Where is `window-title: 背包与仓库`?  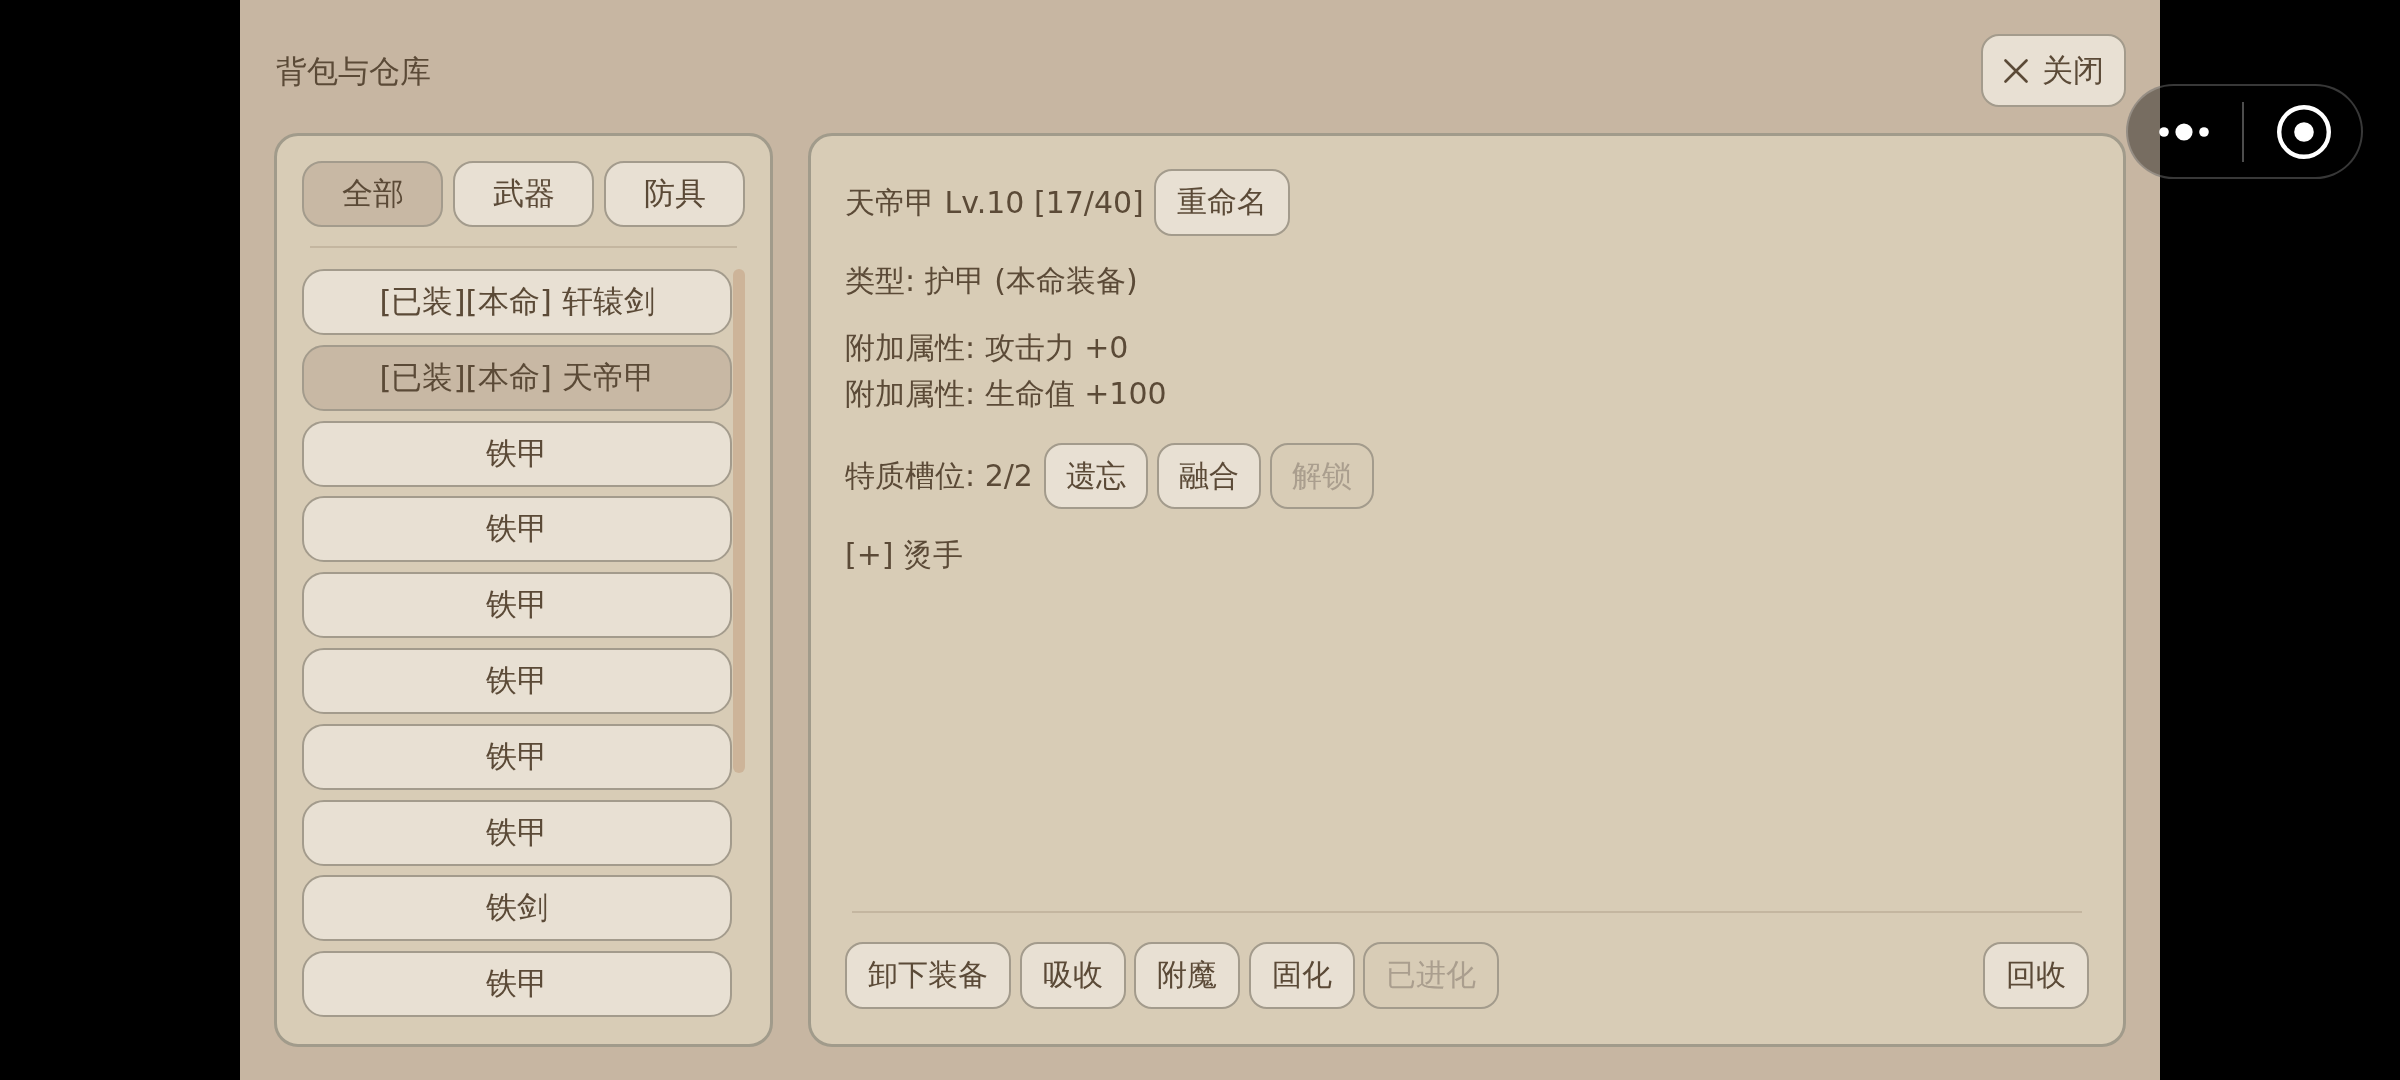 window-title: 背包与仓库 is located at coordinates (353, 71).